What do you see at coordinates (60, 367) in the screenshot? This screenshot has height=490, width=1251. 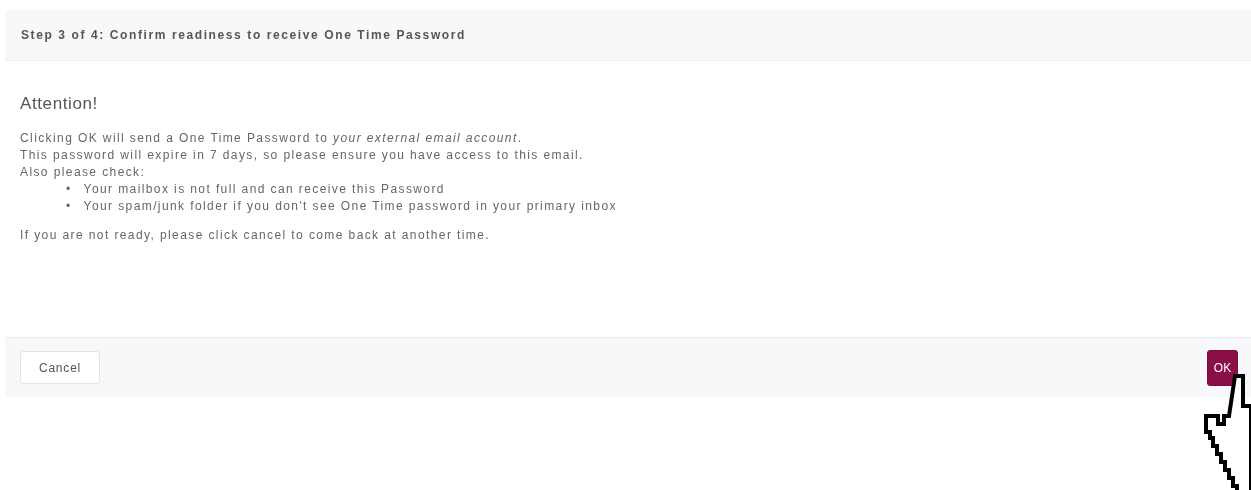 I see `cancel-button: Cancel` at bounding box center [60, 367].